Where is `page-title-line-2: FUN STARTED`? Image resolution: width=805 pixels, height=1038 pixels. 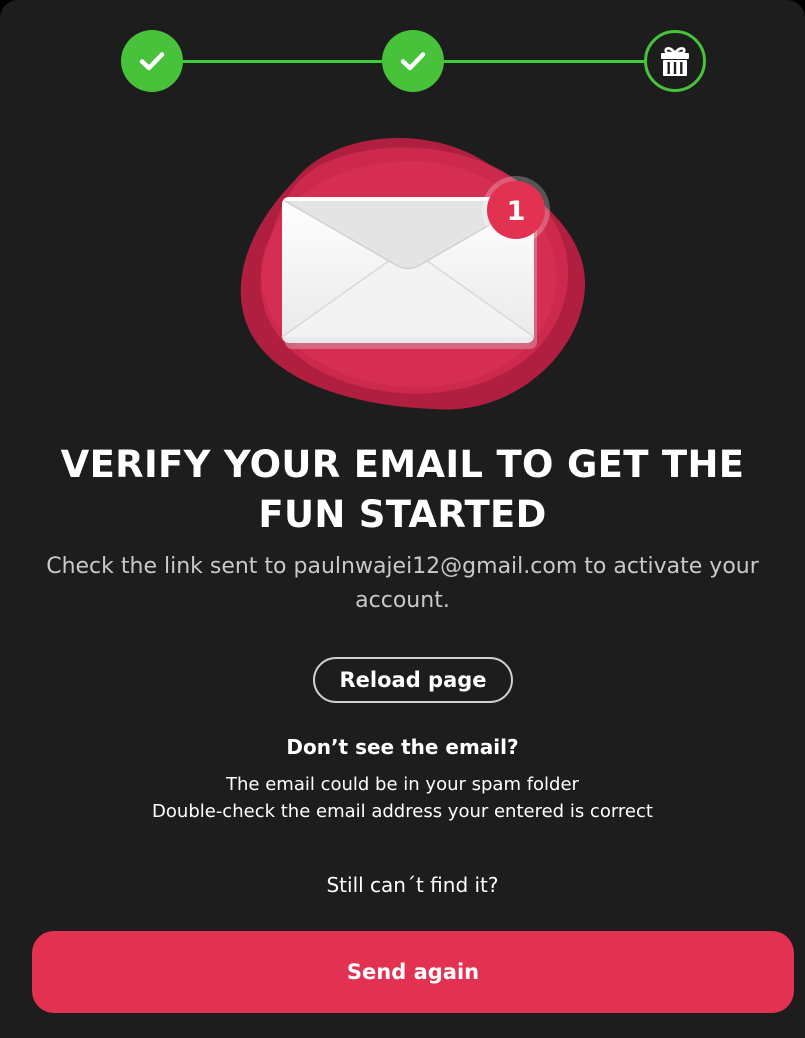
page-title-line-2: FUN STARTED is located at coordinates (402, 514).